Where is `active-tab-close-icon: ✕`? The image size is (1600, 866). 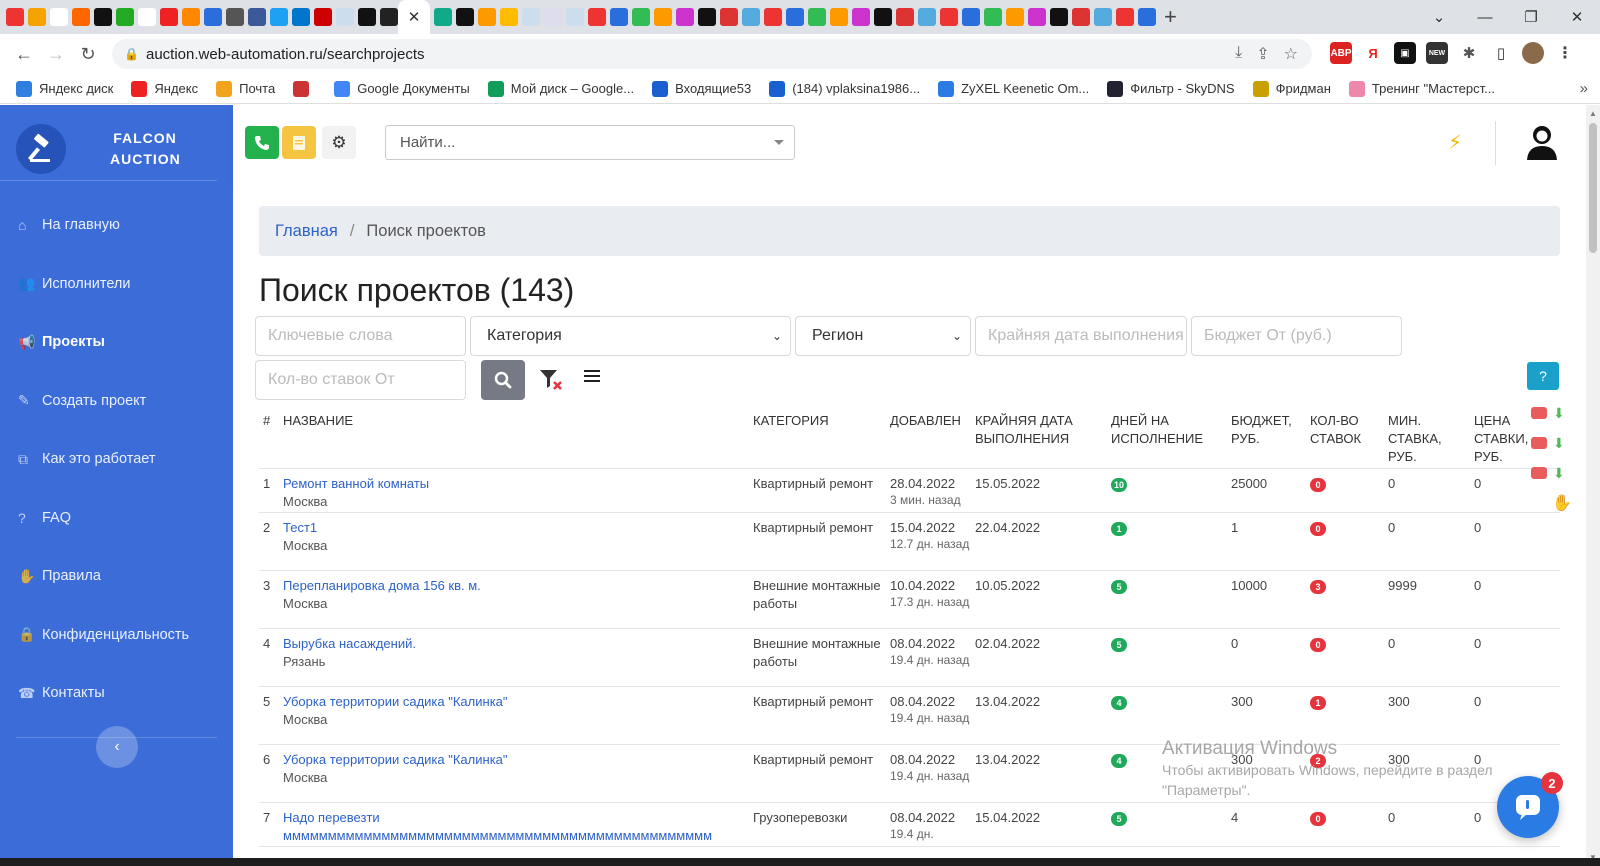 active-tab-close-icon: ✕ is located at coordinates (414, 17).